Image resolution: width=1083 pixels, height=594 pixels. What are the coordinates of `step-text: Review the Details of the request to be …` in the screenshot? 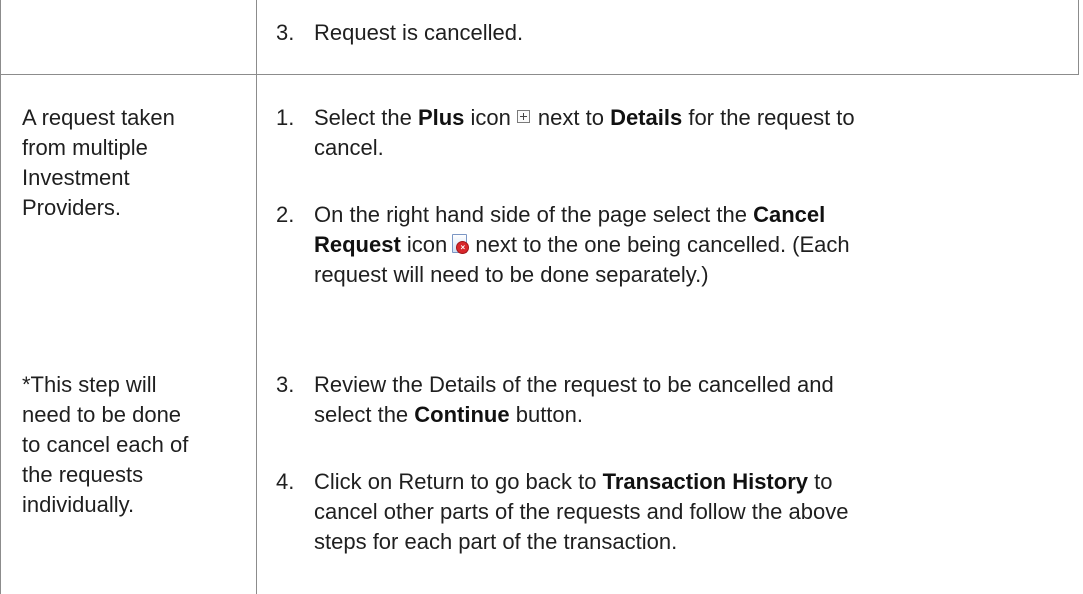 It's located at (679, 400).